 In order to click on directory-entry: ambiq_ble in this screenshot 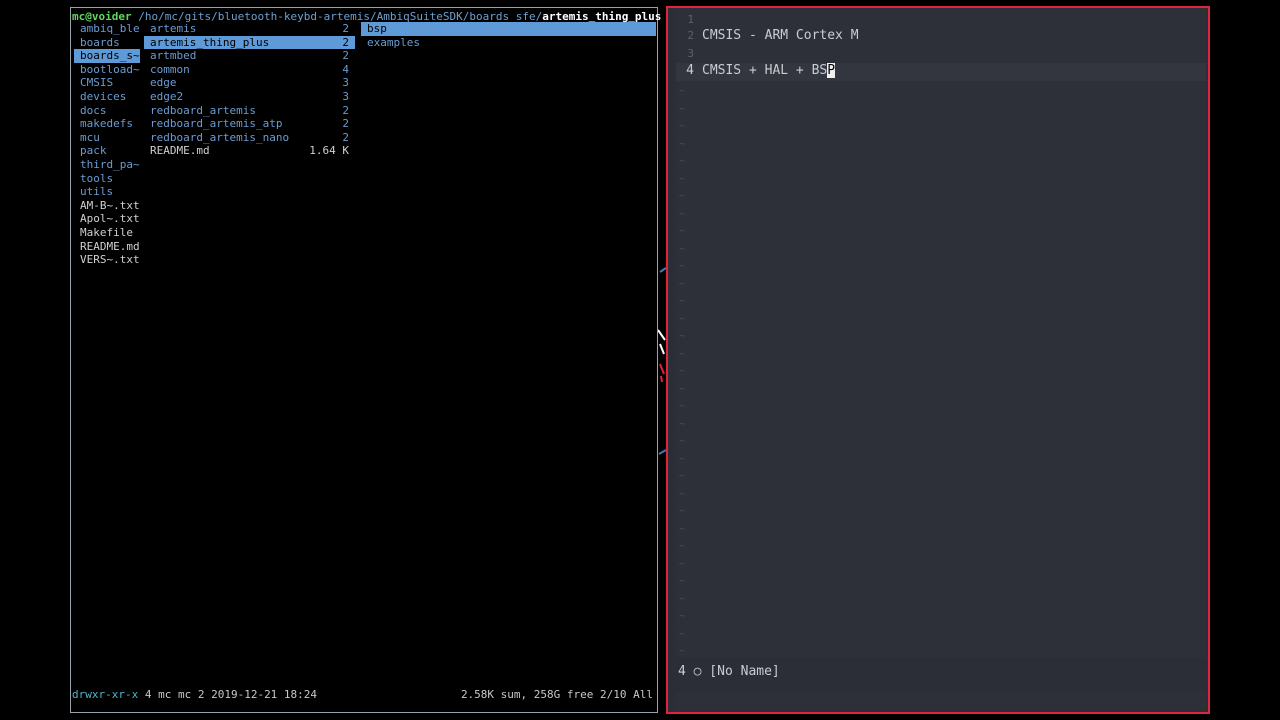, I will do `click(107, 29)`.